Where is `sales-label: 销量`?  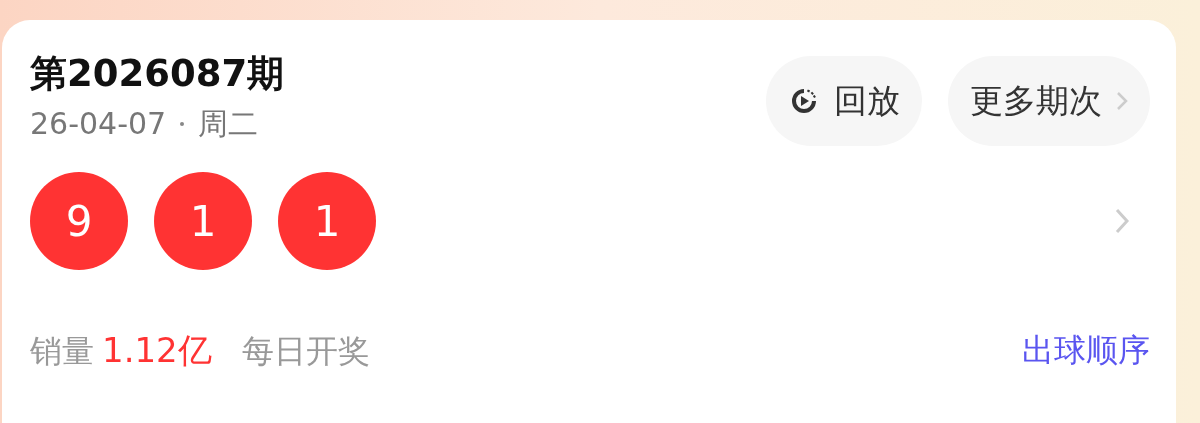
sales-label: 销量 is located at coordinates (62, 351).